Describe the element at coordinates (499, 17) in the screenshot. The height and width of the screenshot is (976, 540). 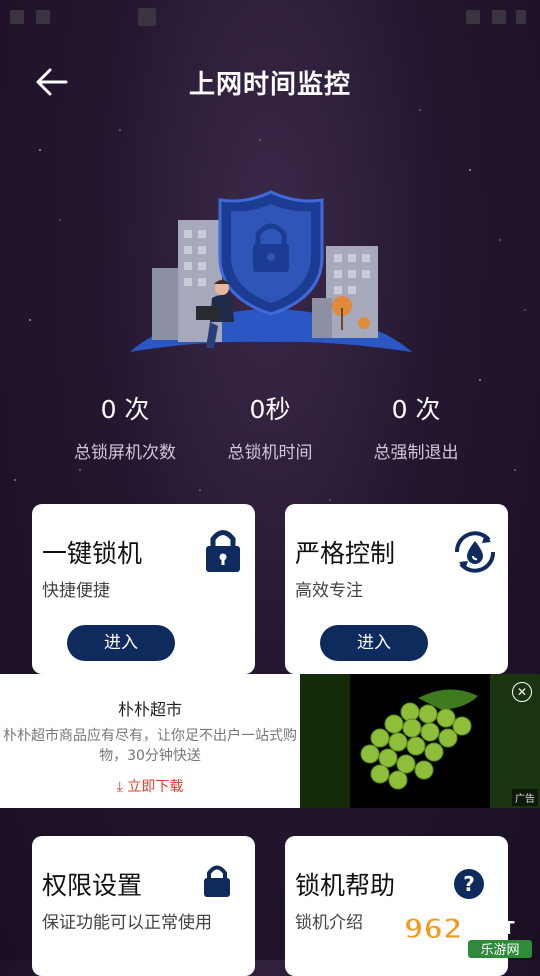
I see `signal-icon` at that location.